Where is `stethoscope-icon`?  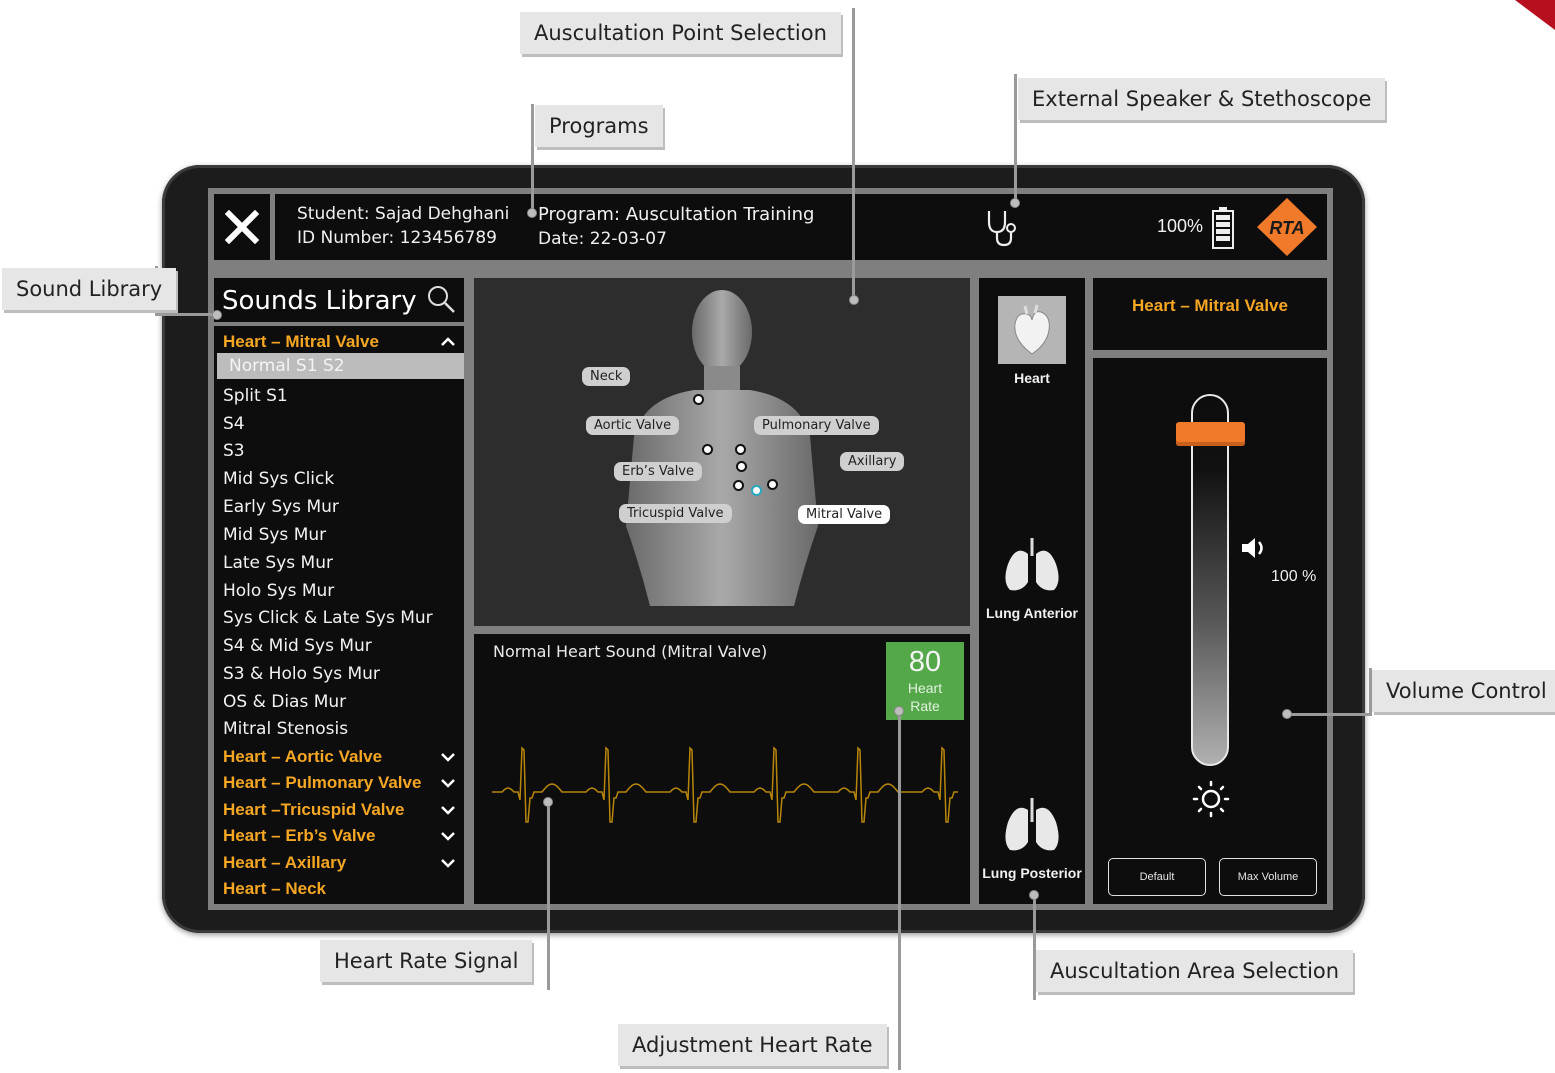
stethoscope-icon is located at coordinates (1001, 228).